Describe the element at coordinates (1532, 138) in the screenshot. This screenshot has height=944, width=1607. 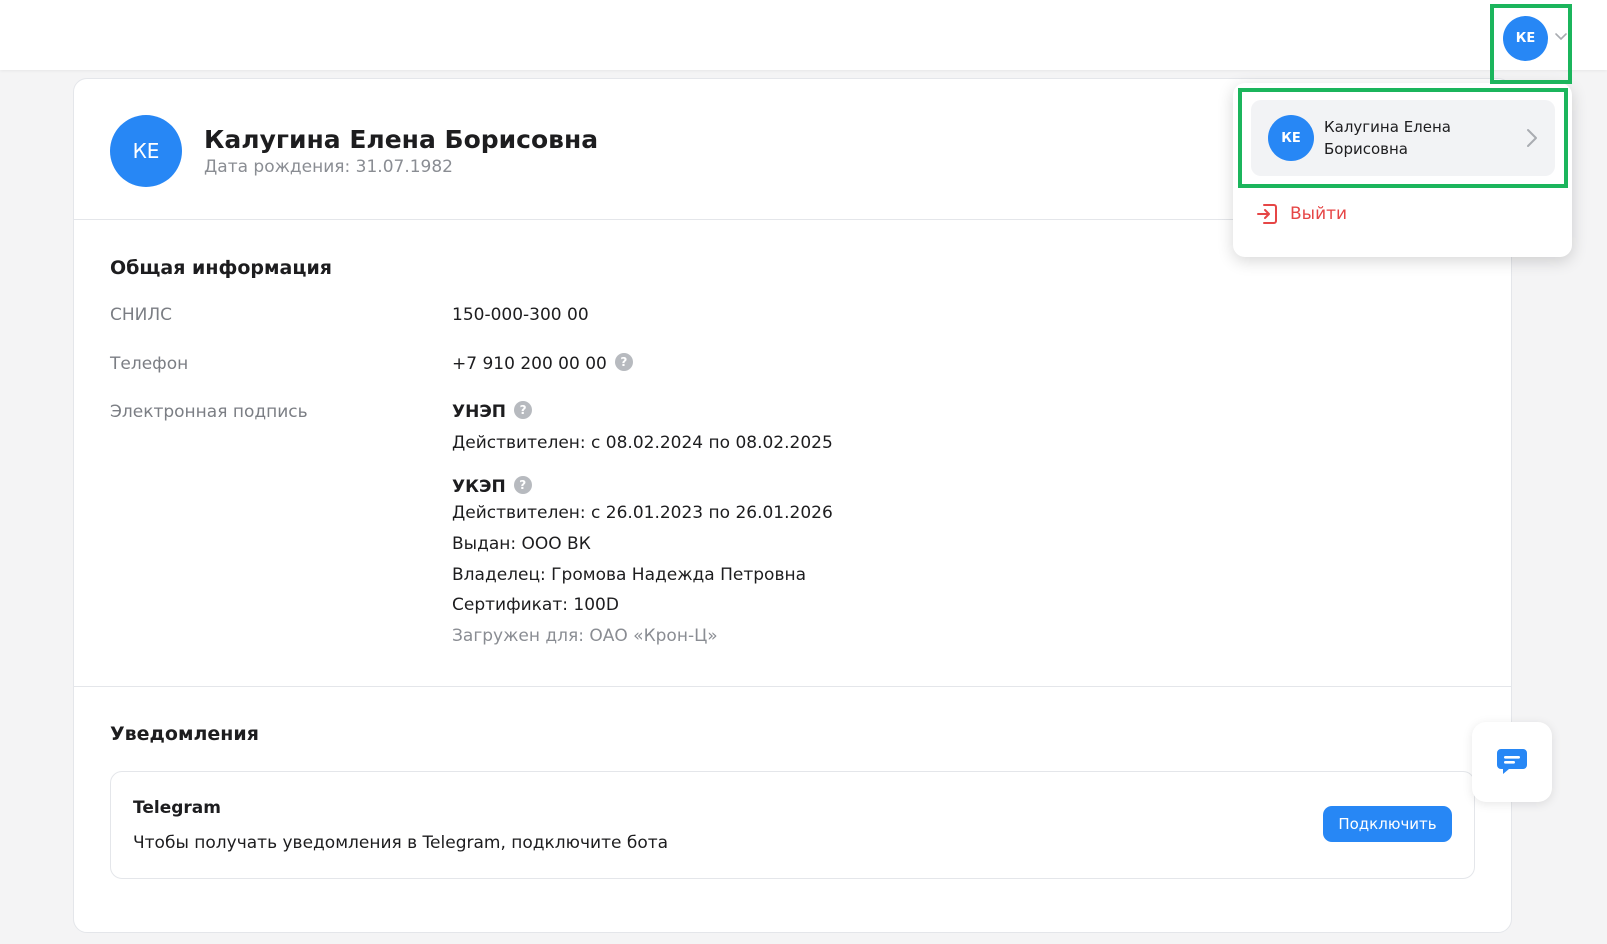
I see `chevron-right-icon` at that location.